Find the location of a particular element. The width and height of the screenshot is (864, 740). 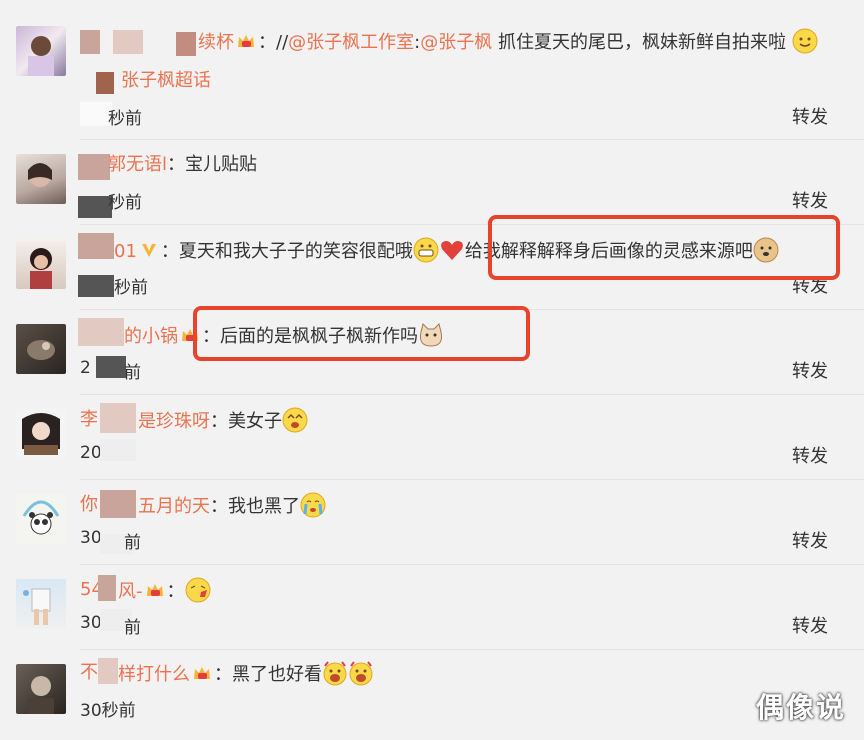

comment-row-7: 54 风-： 30 前 转发 is located at coordinates (432, 607).